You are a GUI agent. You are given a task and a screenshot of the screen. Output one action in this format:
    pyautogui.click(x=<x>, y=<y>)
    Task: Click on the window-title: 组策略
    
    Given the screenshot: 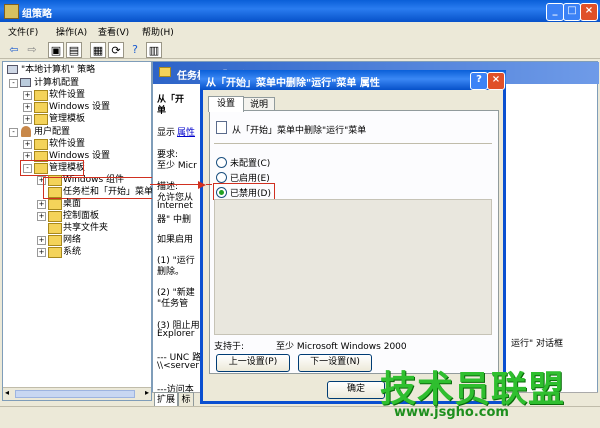 What is the action you would take?
    pyautogui.click(x=37, y=14)
    